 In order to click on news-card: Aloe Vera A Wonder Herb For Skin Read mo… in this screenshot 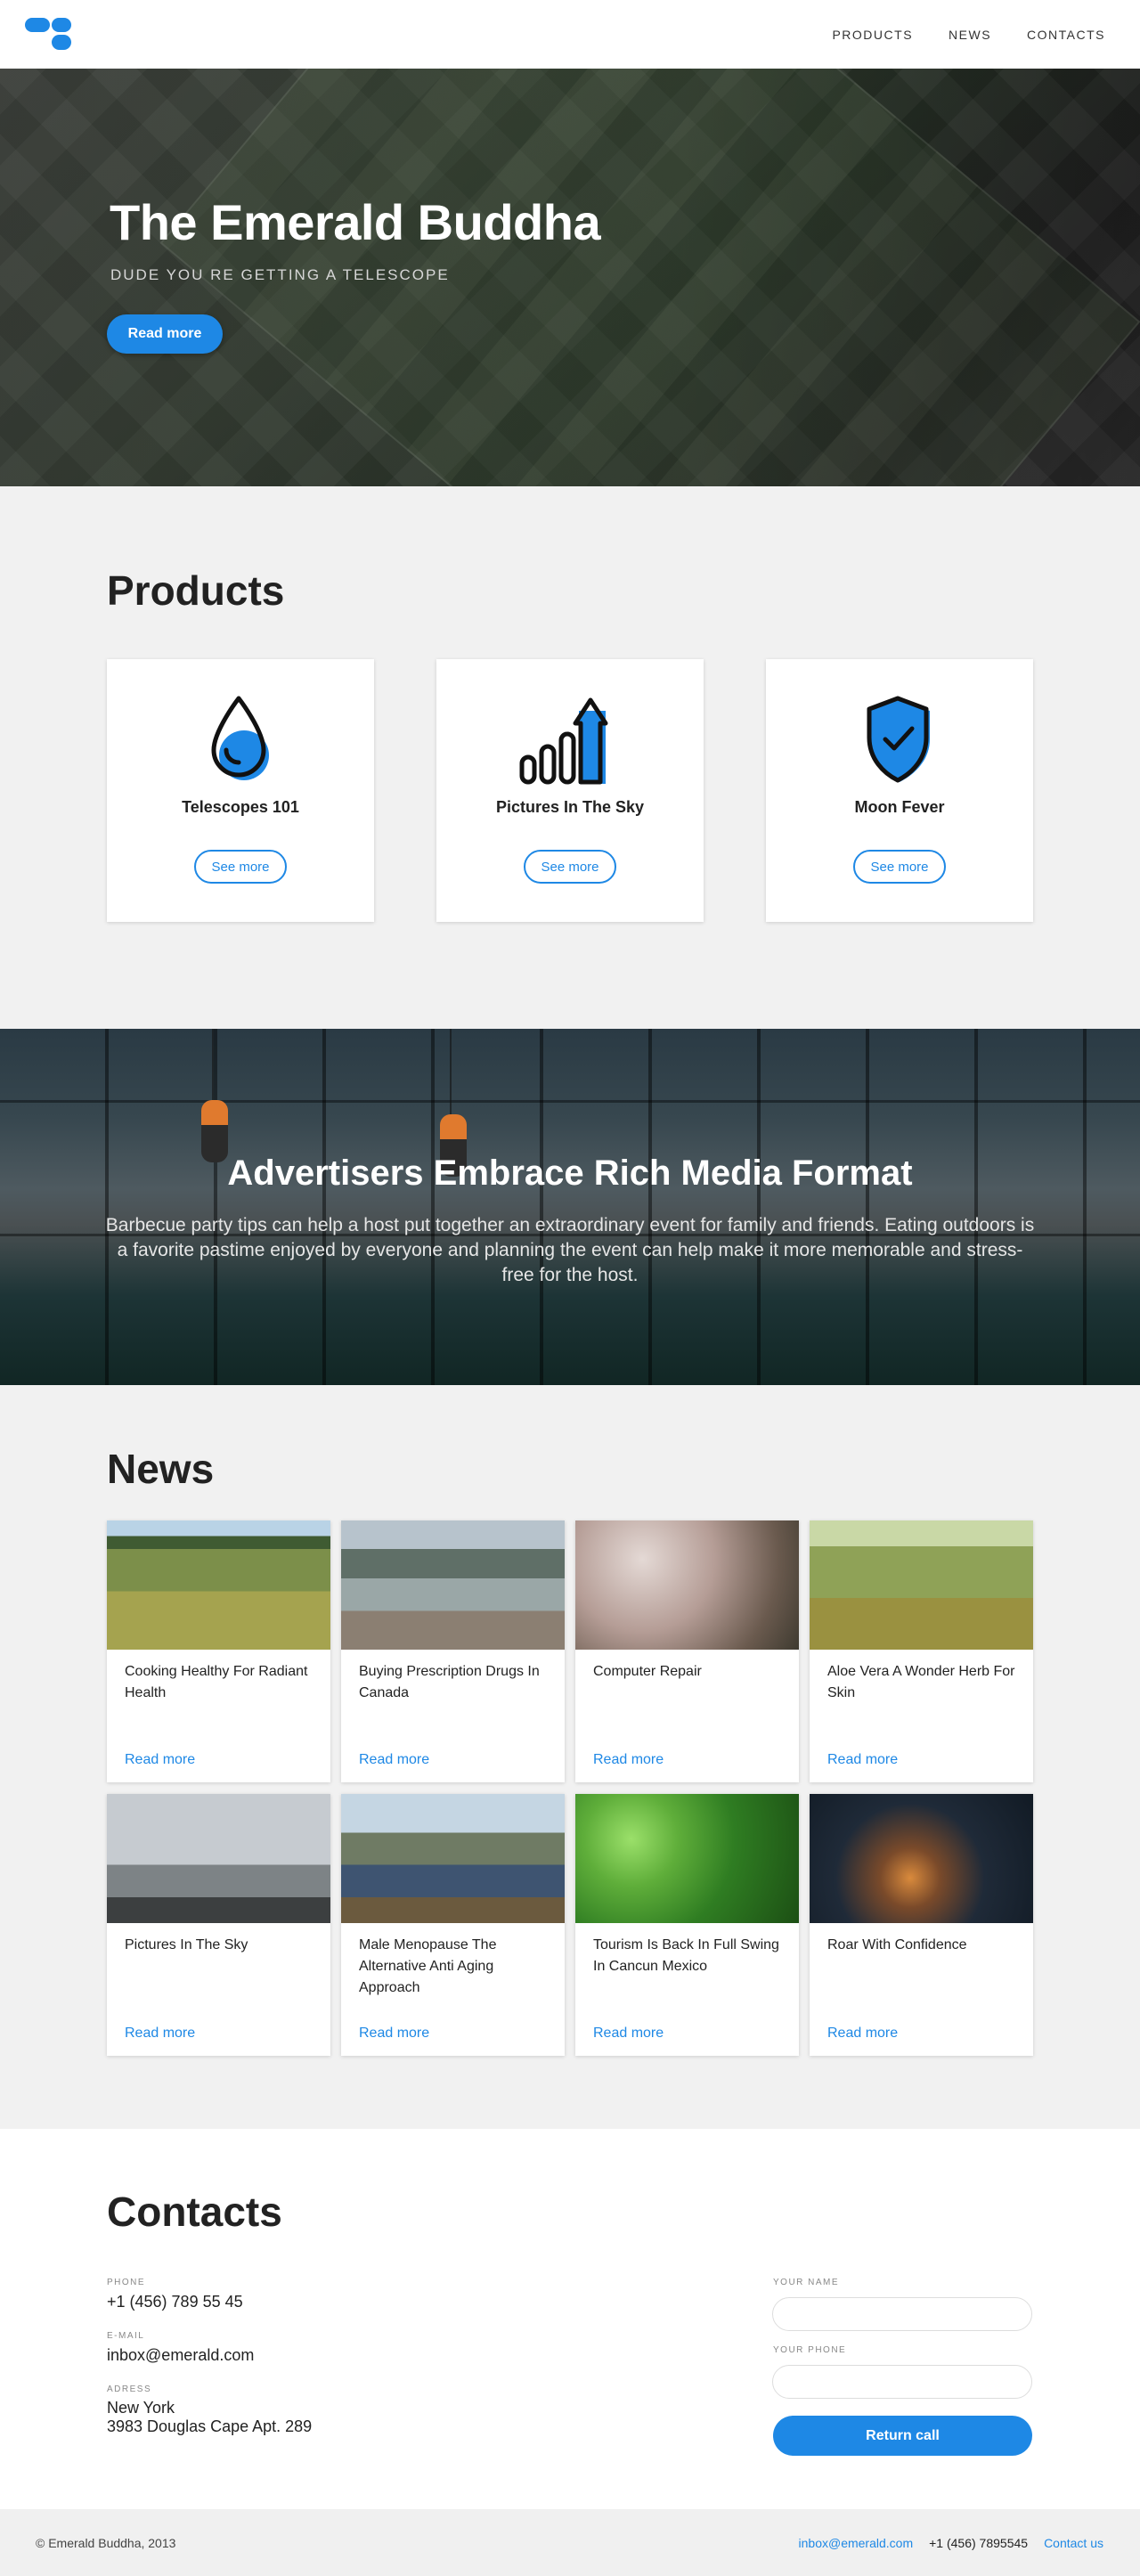, I will do `click(921, 1651)`.